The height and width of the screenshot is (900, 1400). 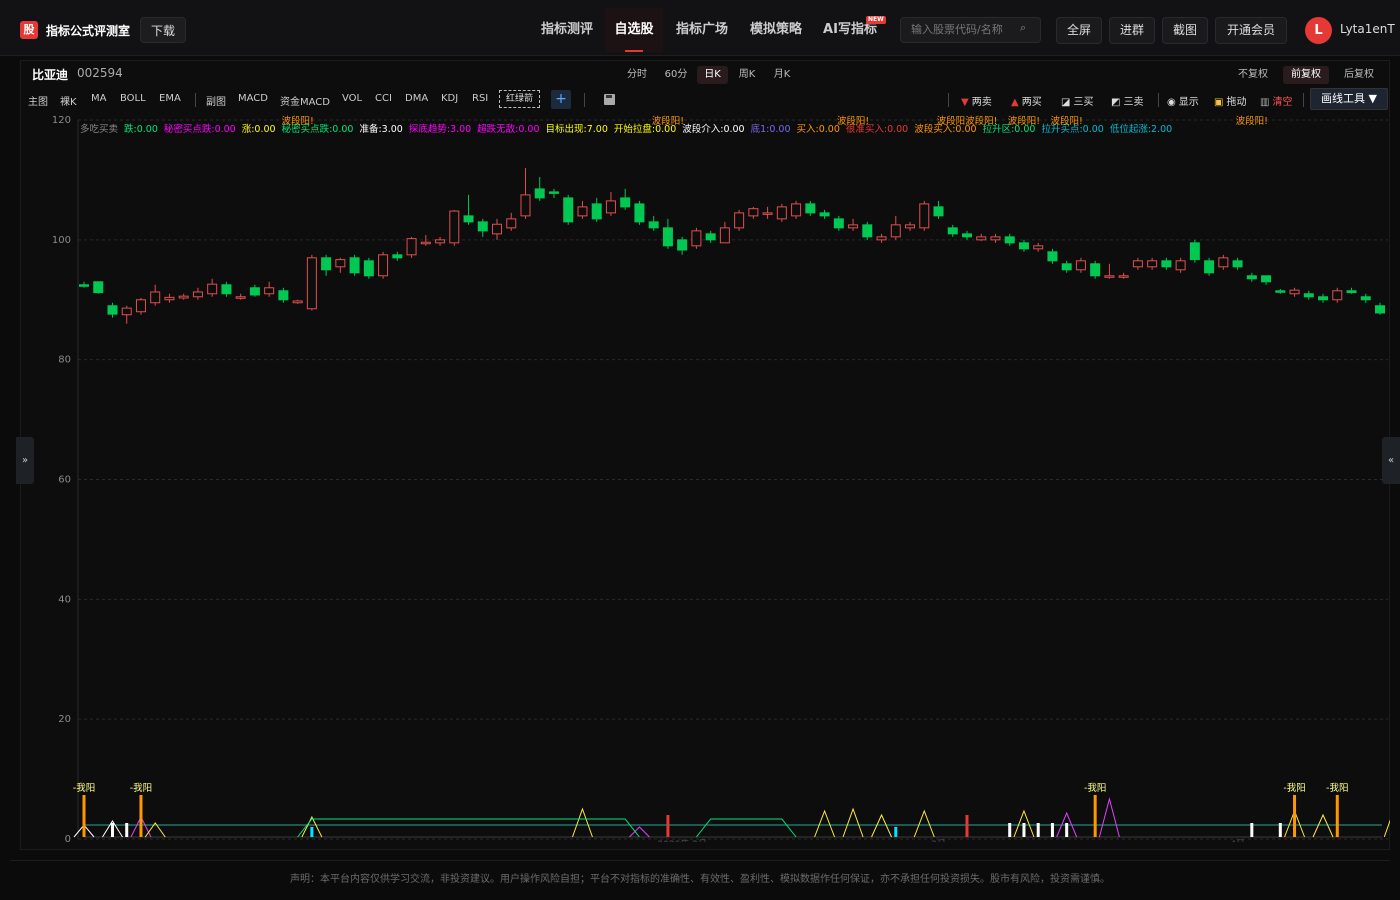 What do you see at coordinates (712, 75) in the screenshot?
I see `period-daily: 日K` at bounding box center [712, 75].